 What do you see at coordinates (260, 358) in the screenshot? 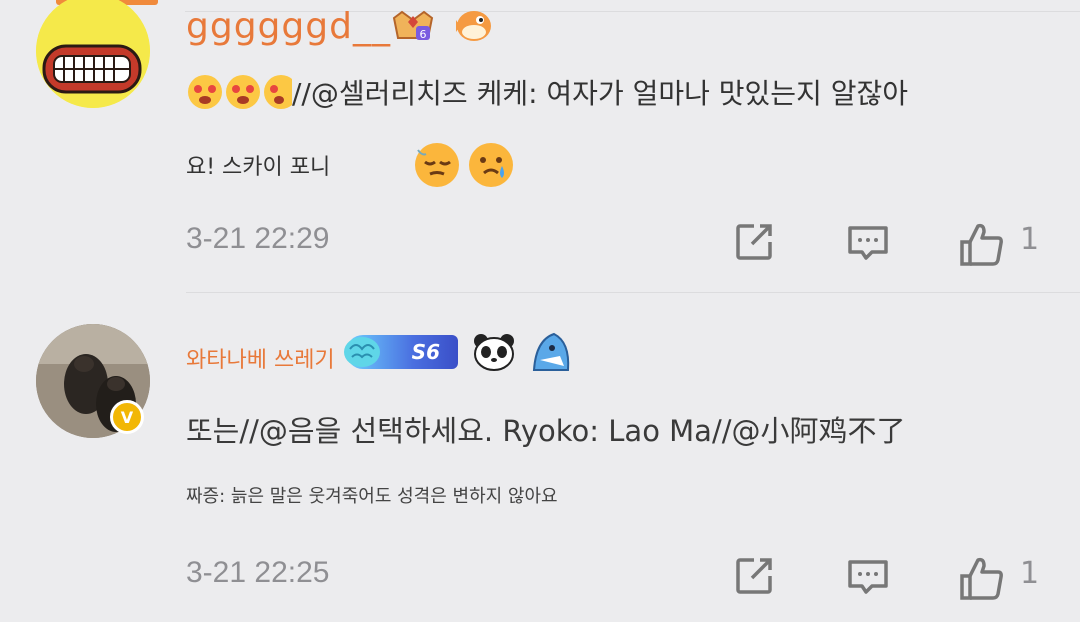
I see `username: 와타나베 쓰레기` at bounding box center [260, 358].